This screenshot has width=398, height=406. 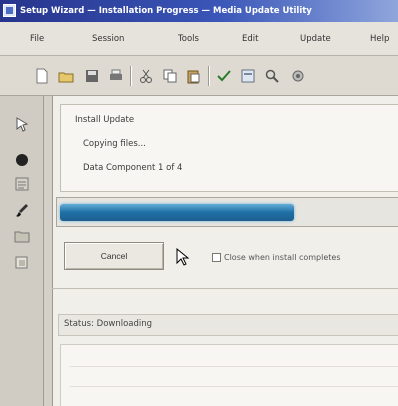 What do you see at coordinates (229, 375) in the screenshot?
I see `log-pane` at bounding box center [229, 375].